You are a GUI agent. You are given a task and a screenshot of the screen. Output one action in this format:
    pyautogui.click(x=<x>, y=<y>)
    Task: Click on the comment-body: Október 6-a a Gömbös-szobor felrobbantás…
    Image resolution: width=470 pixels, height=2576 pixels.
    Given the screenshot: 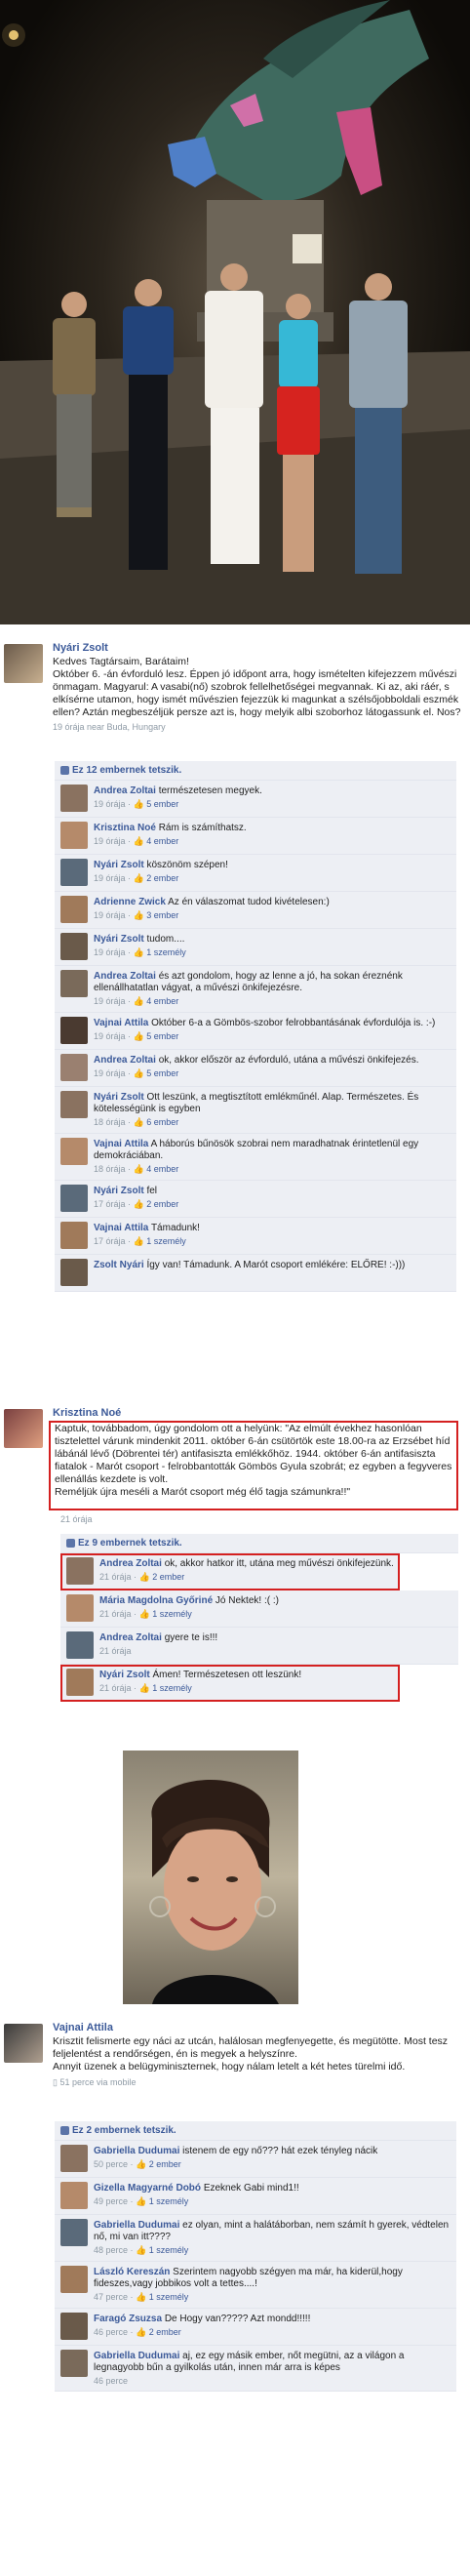 What is the action you would take?
    pyautogui.click(x=294, y=1023)
    